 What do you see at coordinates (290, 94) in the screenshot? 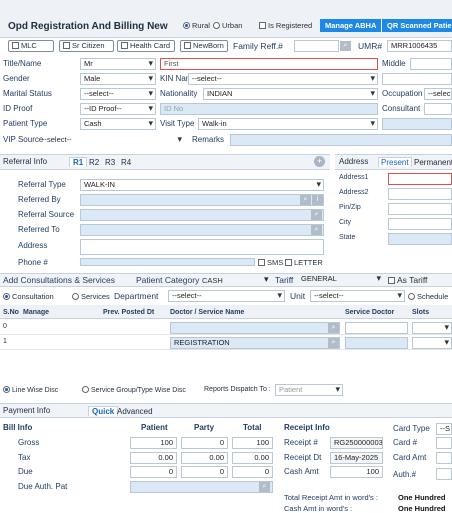
I see `nationality-select: INDIAN` at bounding box center [290, 94].